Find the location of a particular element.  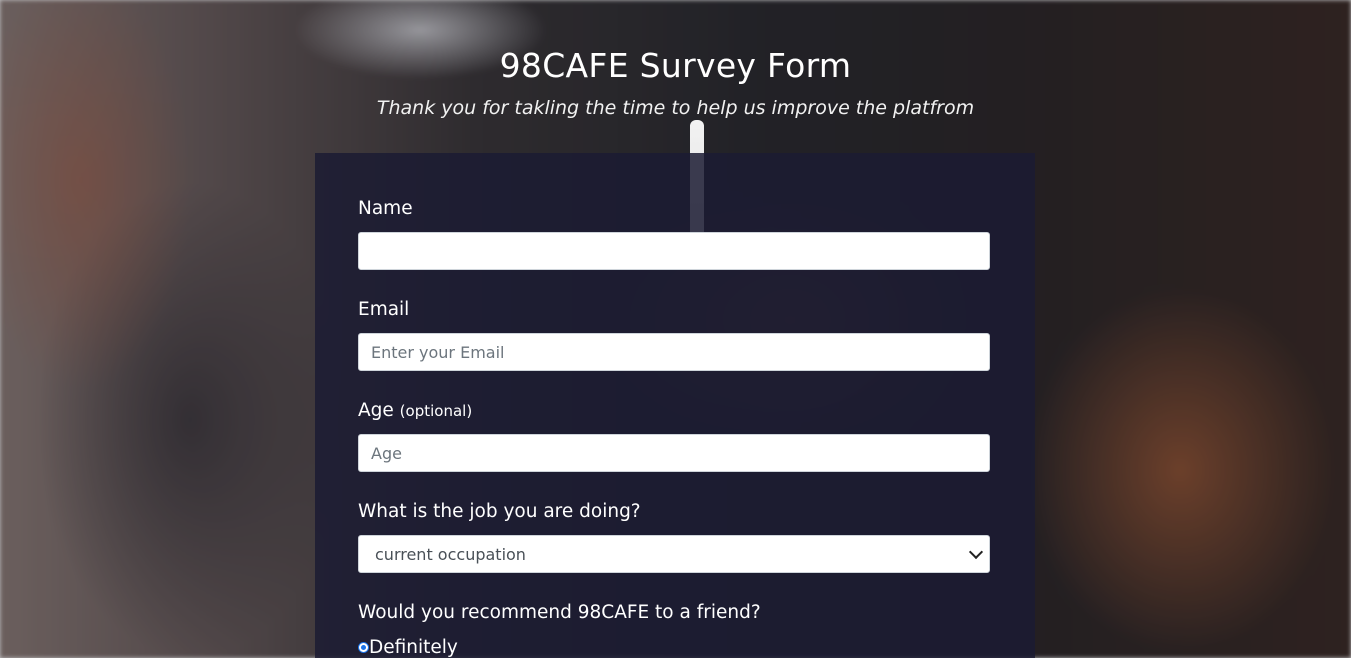

job-label: What is the job you are doing? is located at coordinates (499, 511).